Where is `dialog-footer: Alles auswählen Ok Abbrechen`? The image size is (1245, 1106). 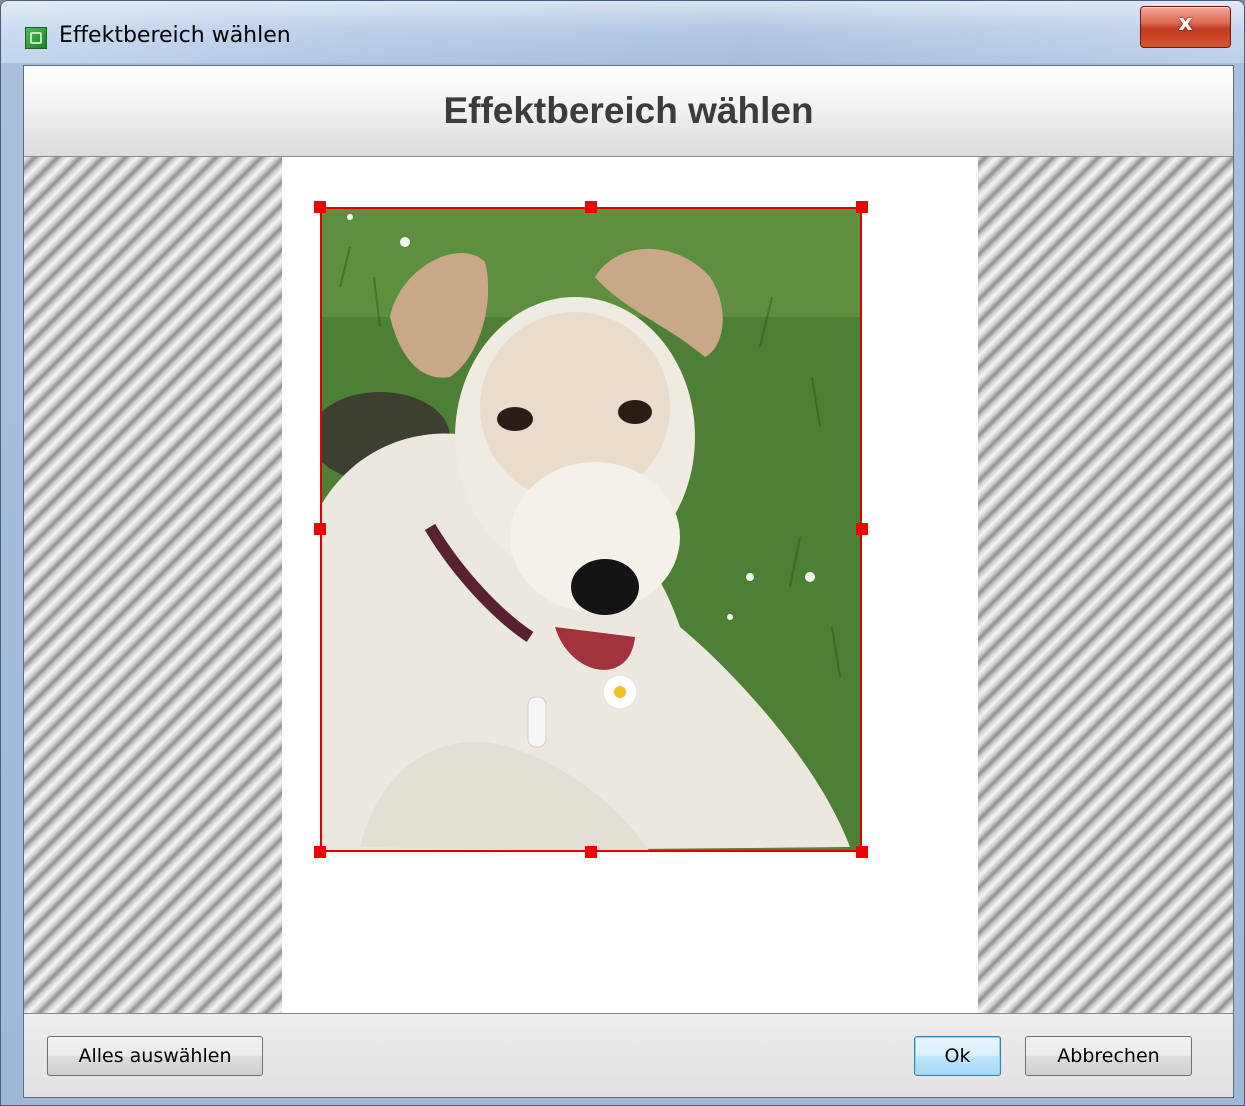
dialog-footer: Alles auswählen Ok Abbrechen is located at coordinates (628, 1055).